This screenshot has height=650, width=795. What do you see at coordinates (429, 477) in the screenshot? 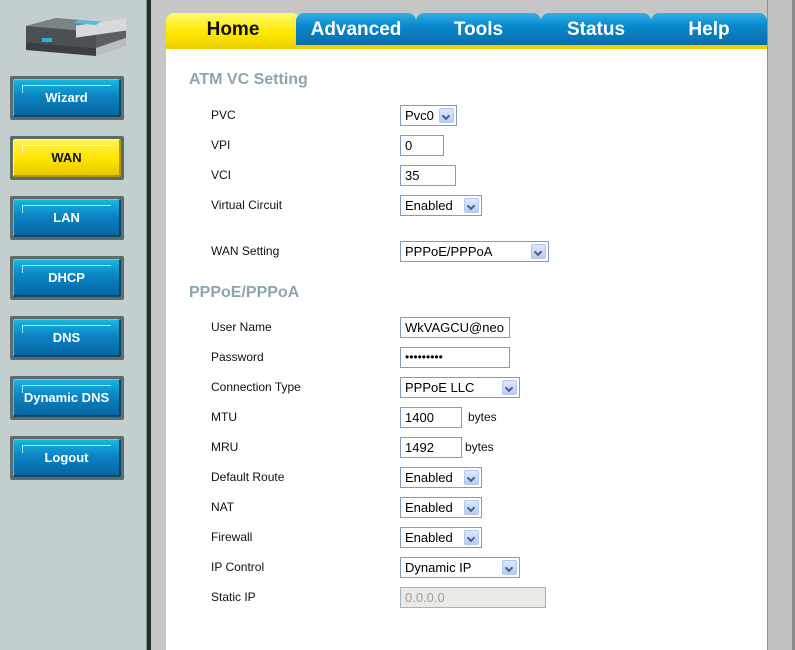
I see `default-route-value: Enabled` at bounding box center [429, 477].